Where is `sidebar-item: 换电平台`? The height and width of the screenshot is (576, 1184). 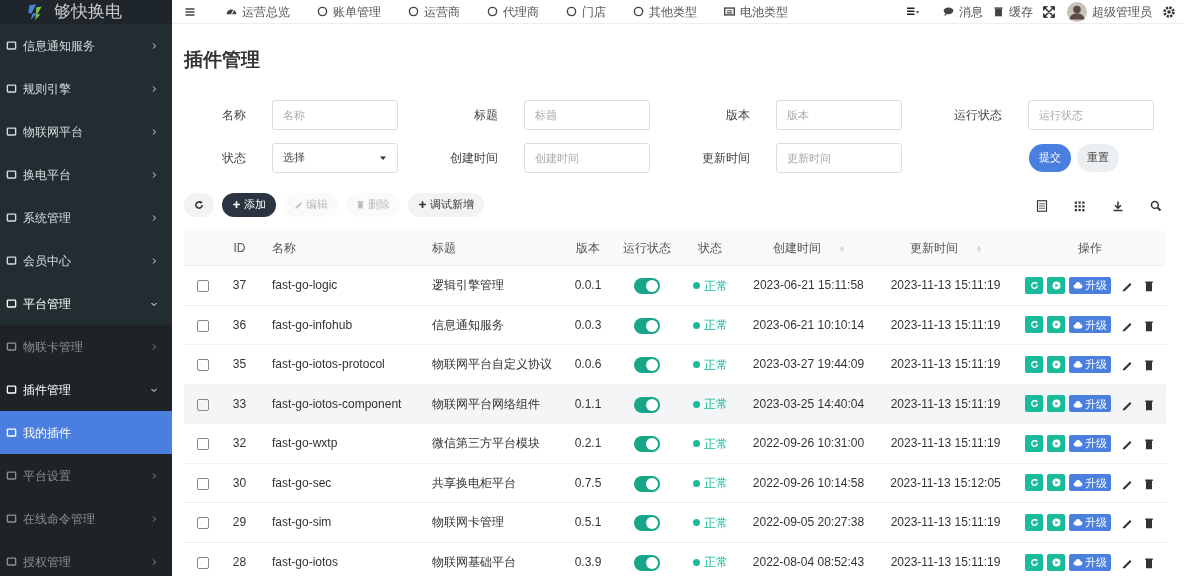
sidebar-item: 换电平台 is located at coordinates (86, 174).